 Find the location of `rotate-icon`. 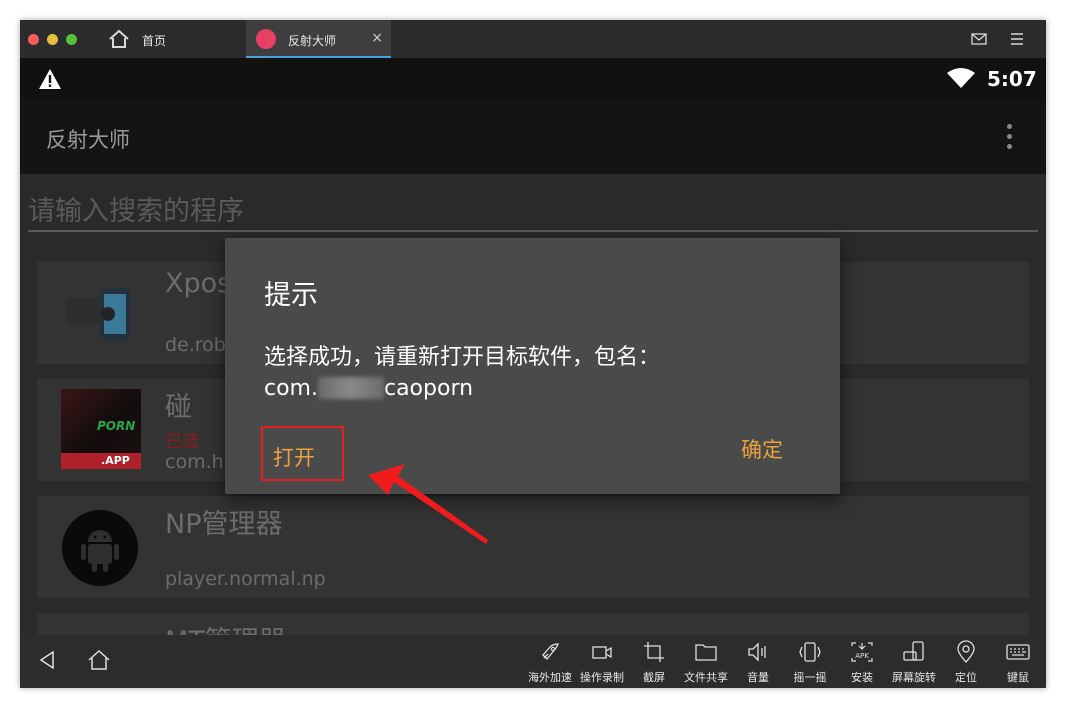

rotate-icon is located at coordinates (913, 651).